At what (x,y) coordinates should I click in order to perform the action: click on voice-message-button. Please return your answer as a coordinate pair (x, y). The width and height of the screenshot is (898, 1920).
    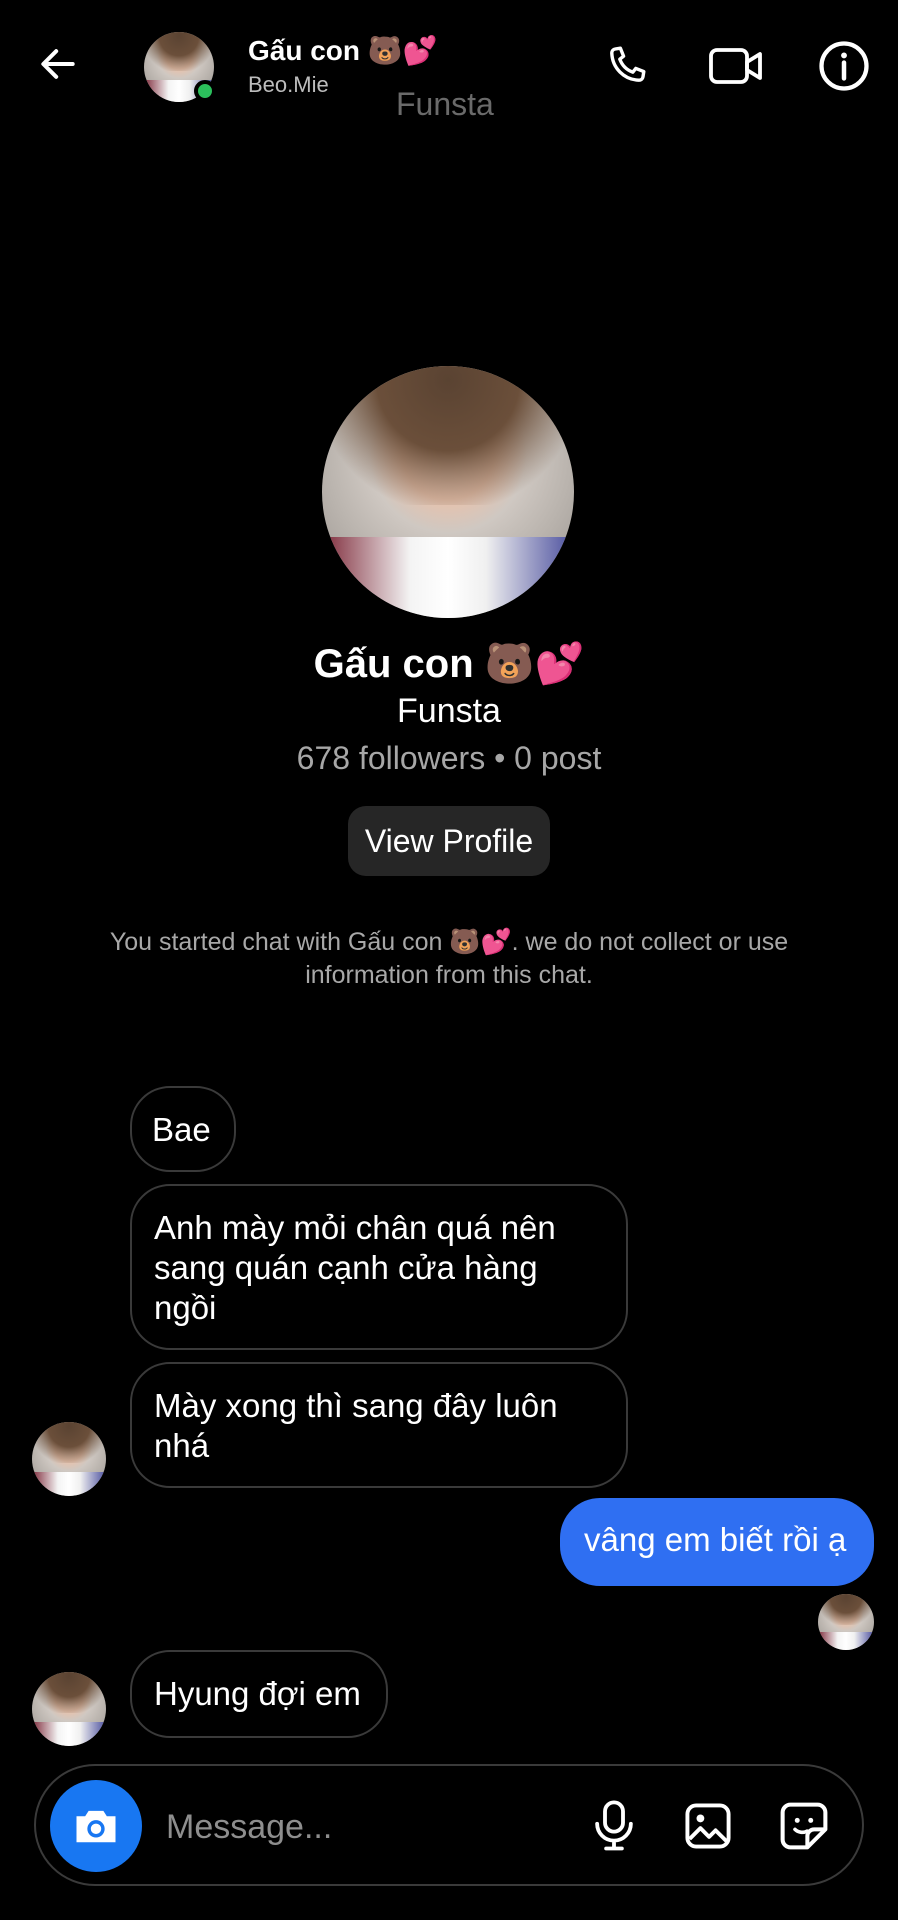
    Looking at the image, I should click on (614, 1826).